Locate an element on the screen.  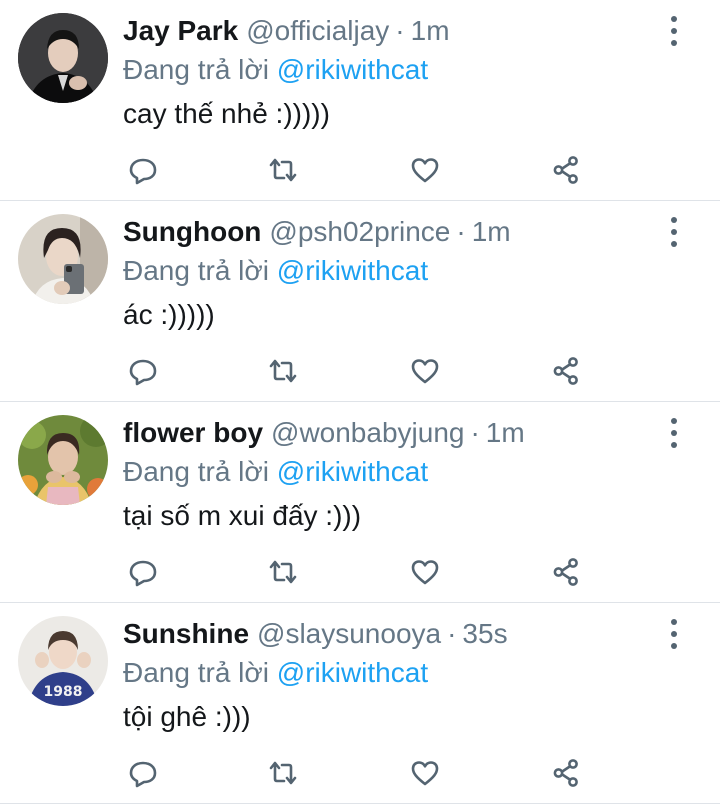
display-name: flower boy is located at coordinates (193, 433).